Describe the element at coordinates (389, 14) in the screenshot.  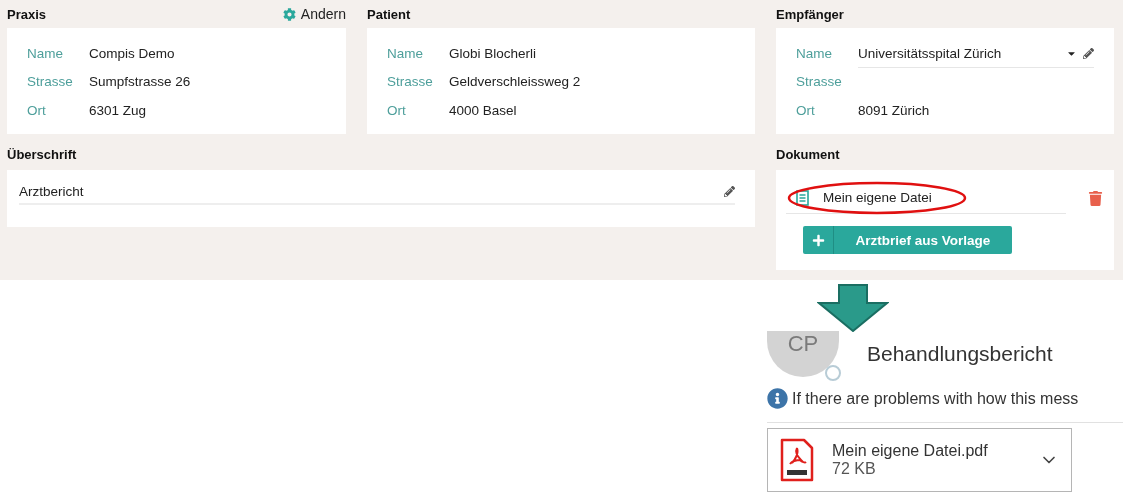
I see `section-title: Patient` at that location.